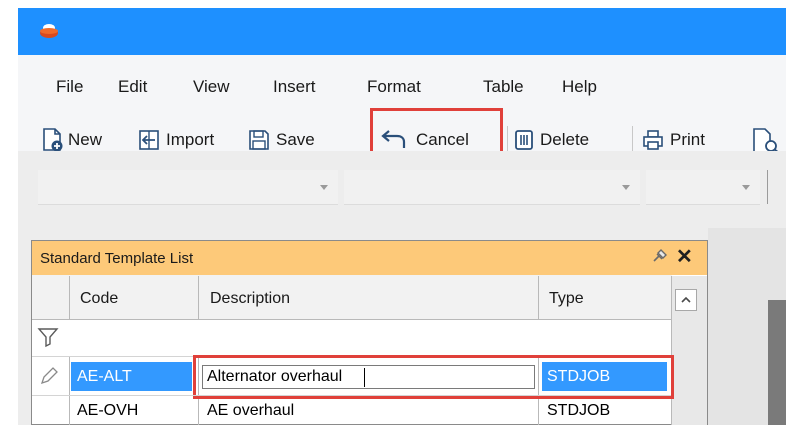  I want to click on row-code-cell: AE-OVH, so click(107, 411).